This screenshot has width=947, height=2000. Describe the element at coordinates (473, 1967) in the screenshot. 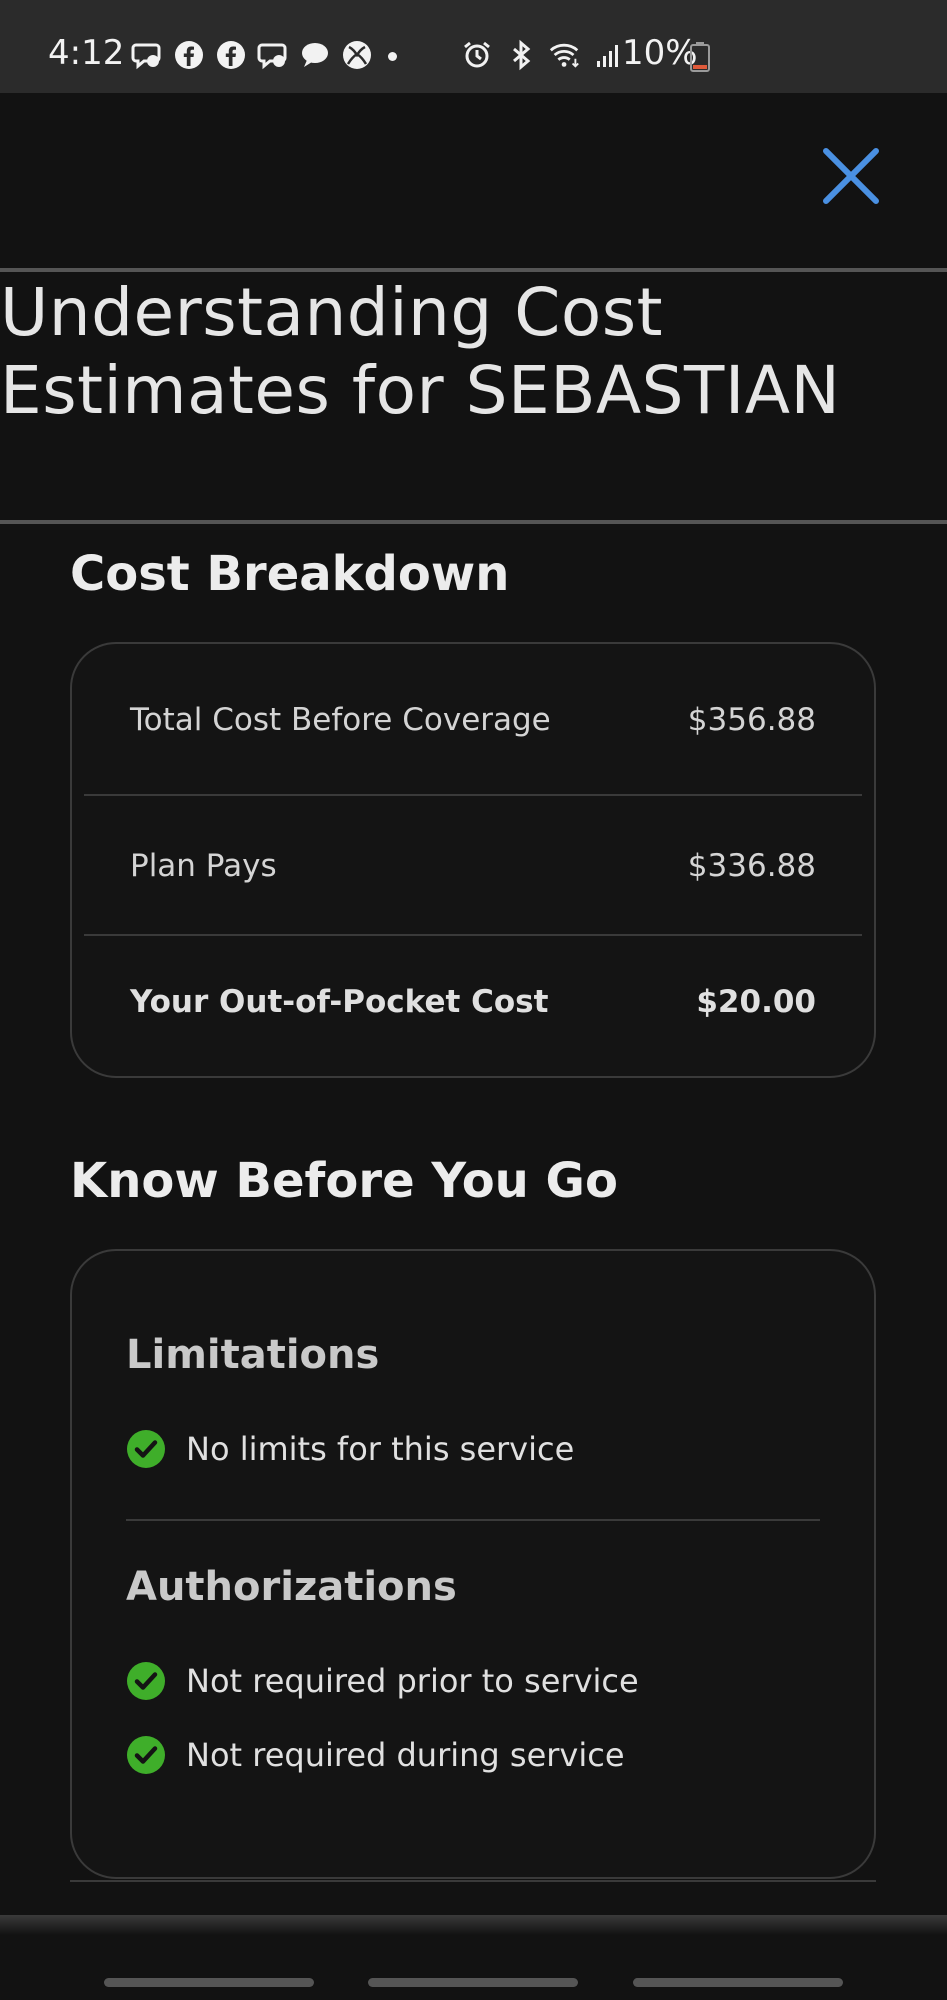

I see `navigation-bar` at that location.